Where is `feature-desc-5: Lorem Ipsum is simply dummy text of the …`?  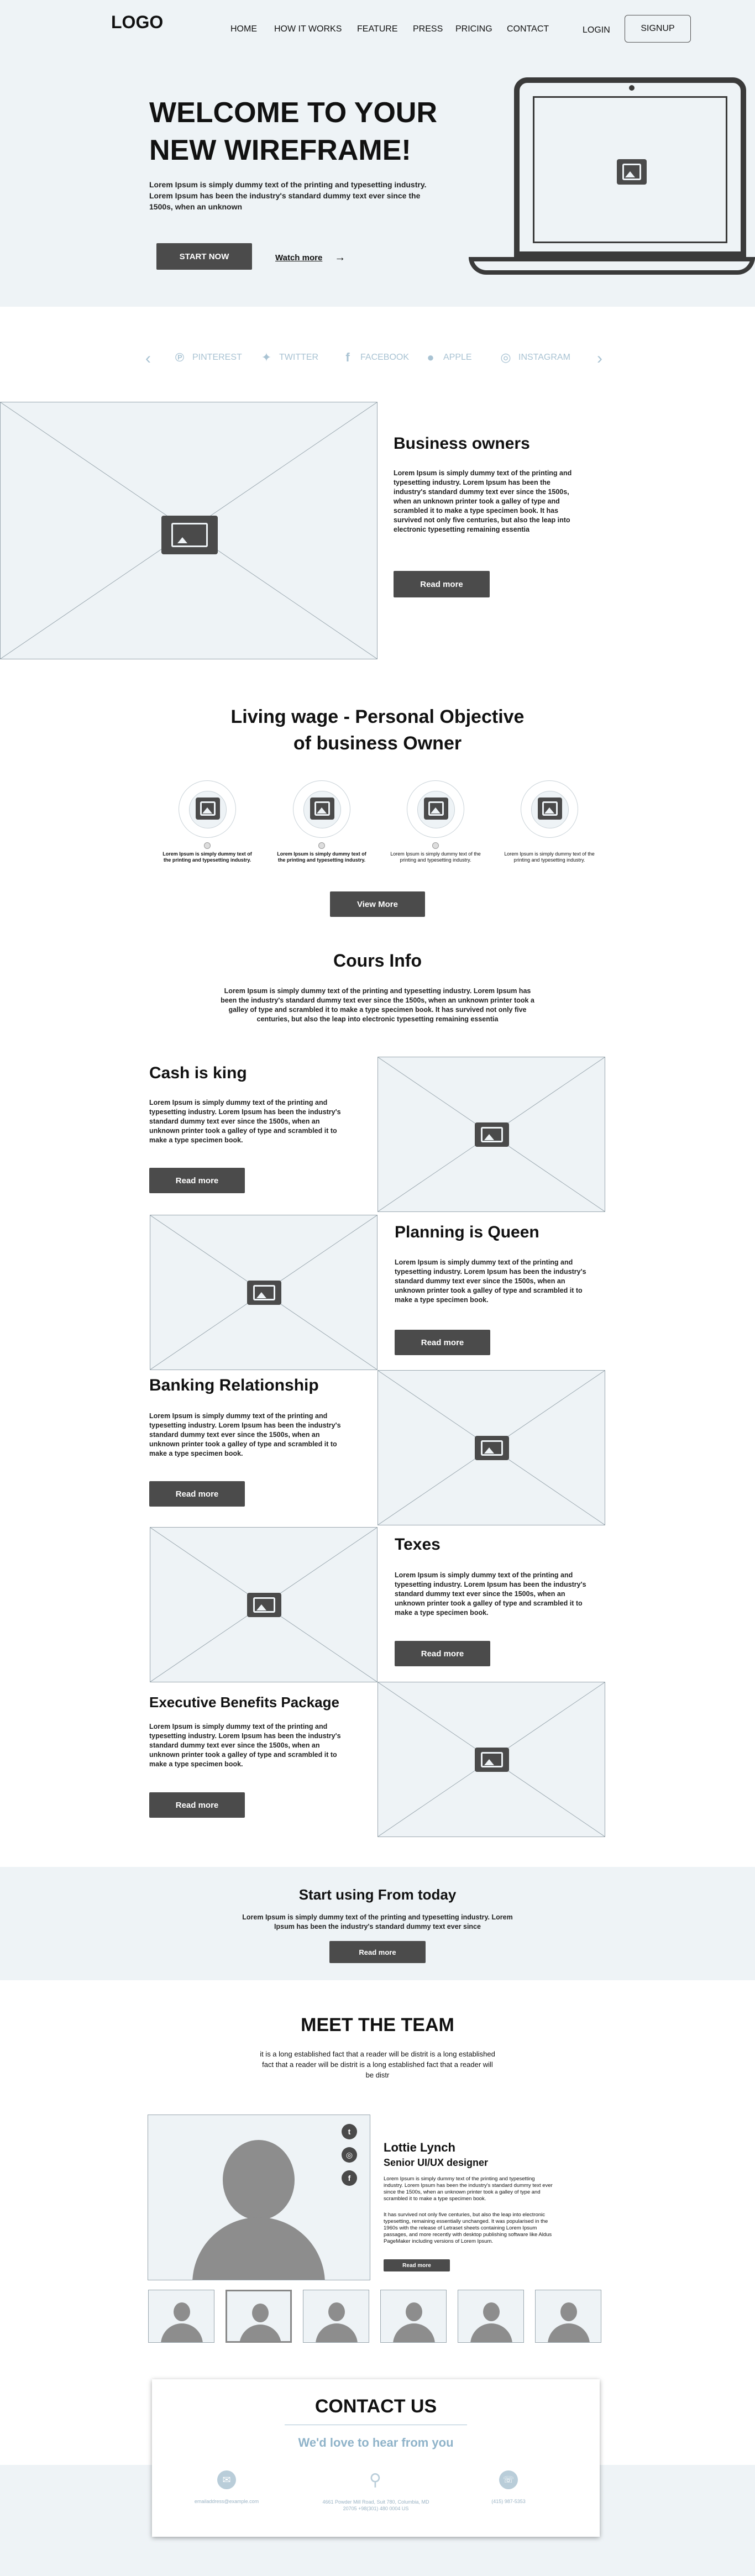 feature-desc-5: Lorem Ipsum is simply dummy text of the … is located at coordinates (245, 1745).